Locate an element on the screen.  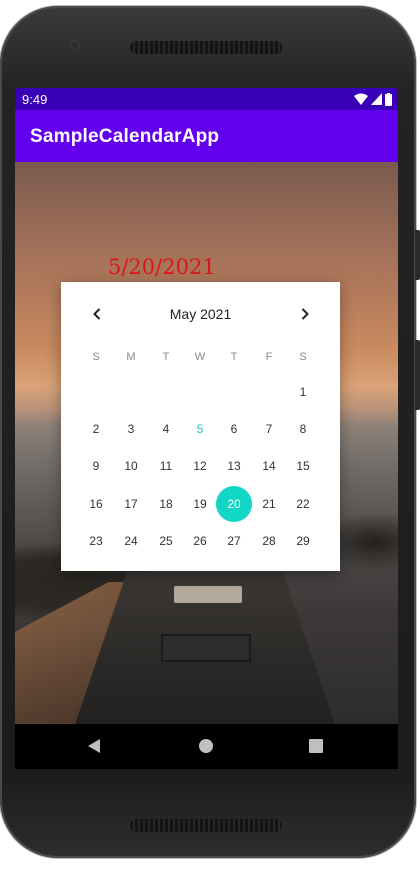
weekday-label: M is located at coordinates (131, 357).